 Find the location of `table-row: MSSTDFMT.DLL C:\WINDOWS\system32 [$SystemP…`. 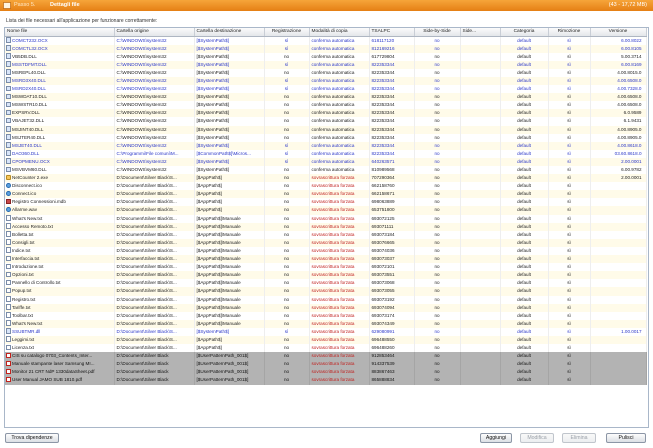

table-row: MSSTDFMT.DLL C:\WINDOWS\system32 [$SystemP… is located at coordinates (326, 64).